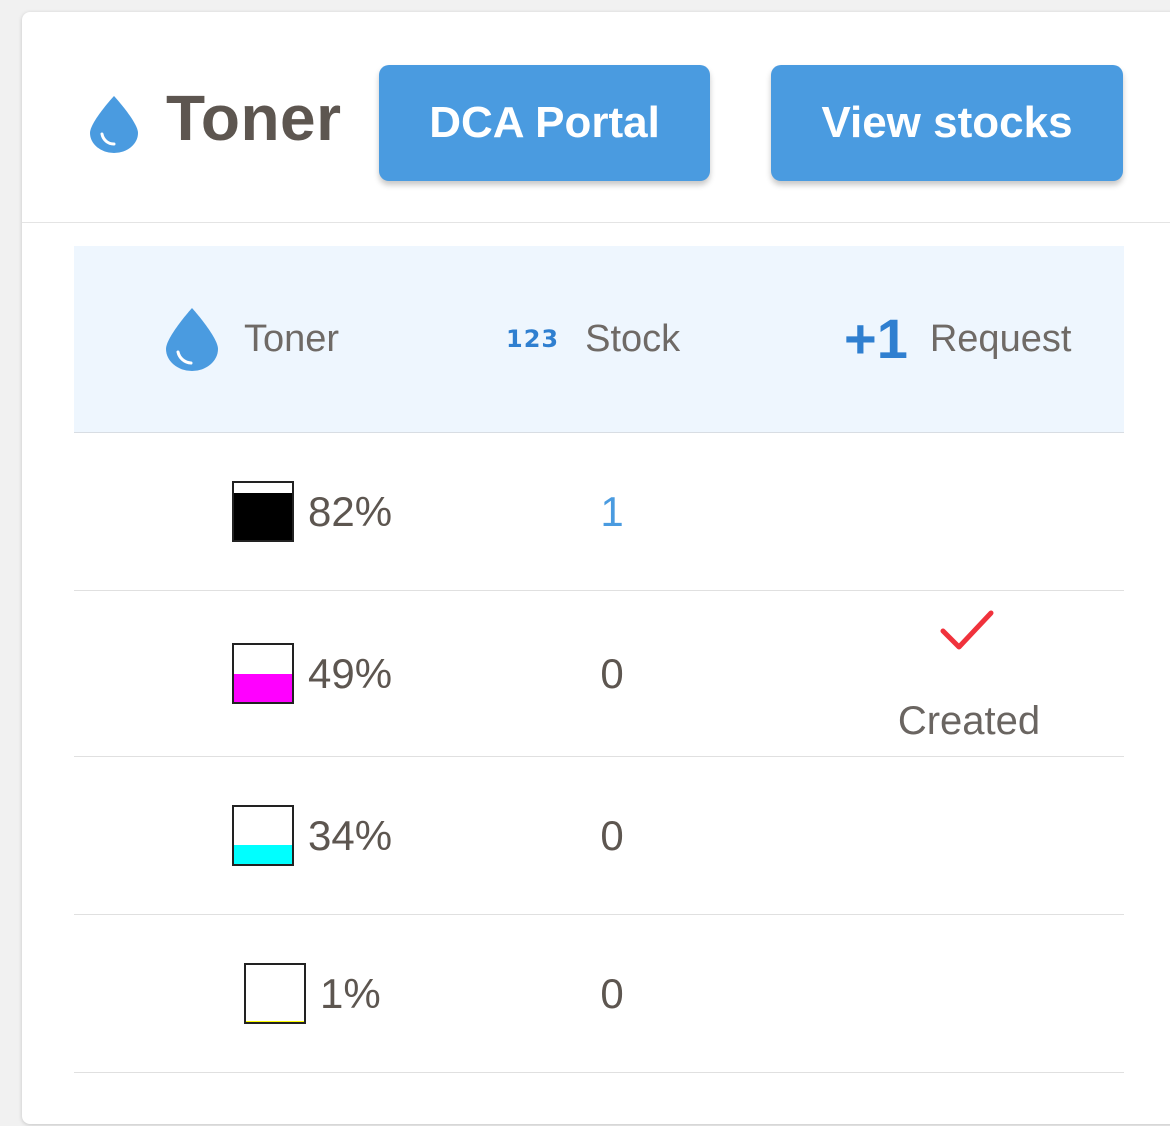  I want to click on table-row: 1% 0, so click(599, 994).